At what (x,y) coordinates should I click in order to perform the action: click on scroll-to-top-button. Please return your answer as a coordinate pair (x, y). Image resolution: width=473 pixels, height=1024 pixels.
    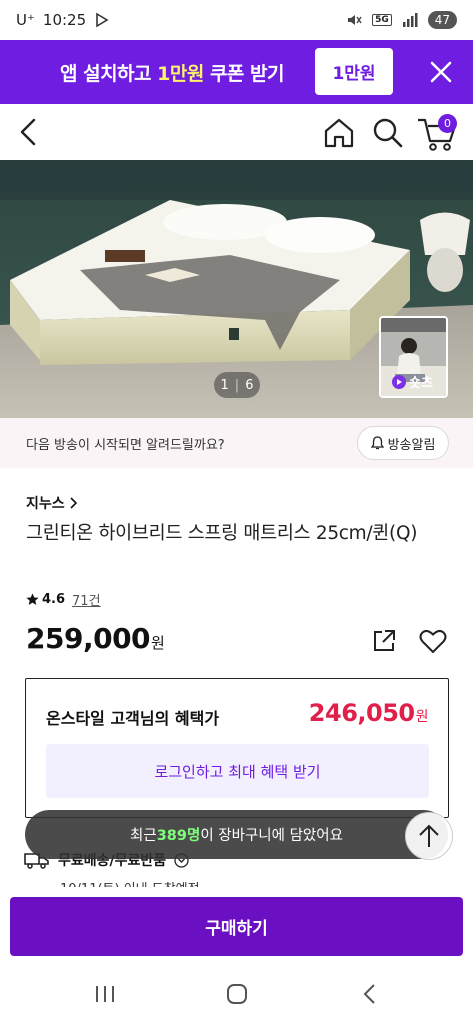
    Looking at the image, I should click on (429, 836).